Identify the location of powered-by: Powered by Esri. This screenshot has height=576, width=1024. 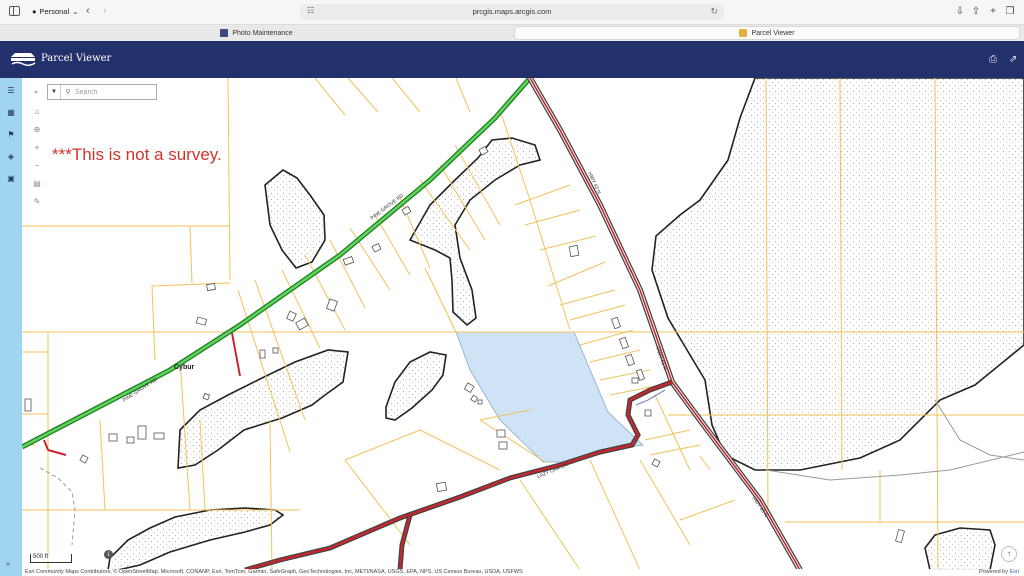
(999, 572).